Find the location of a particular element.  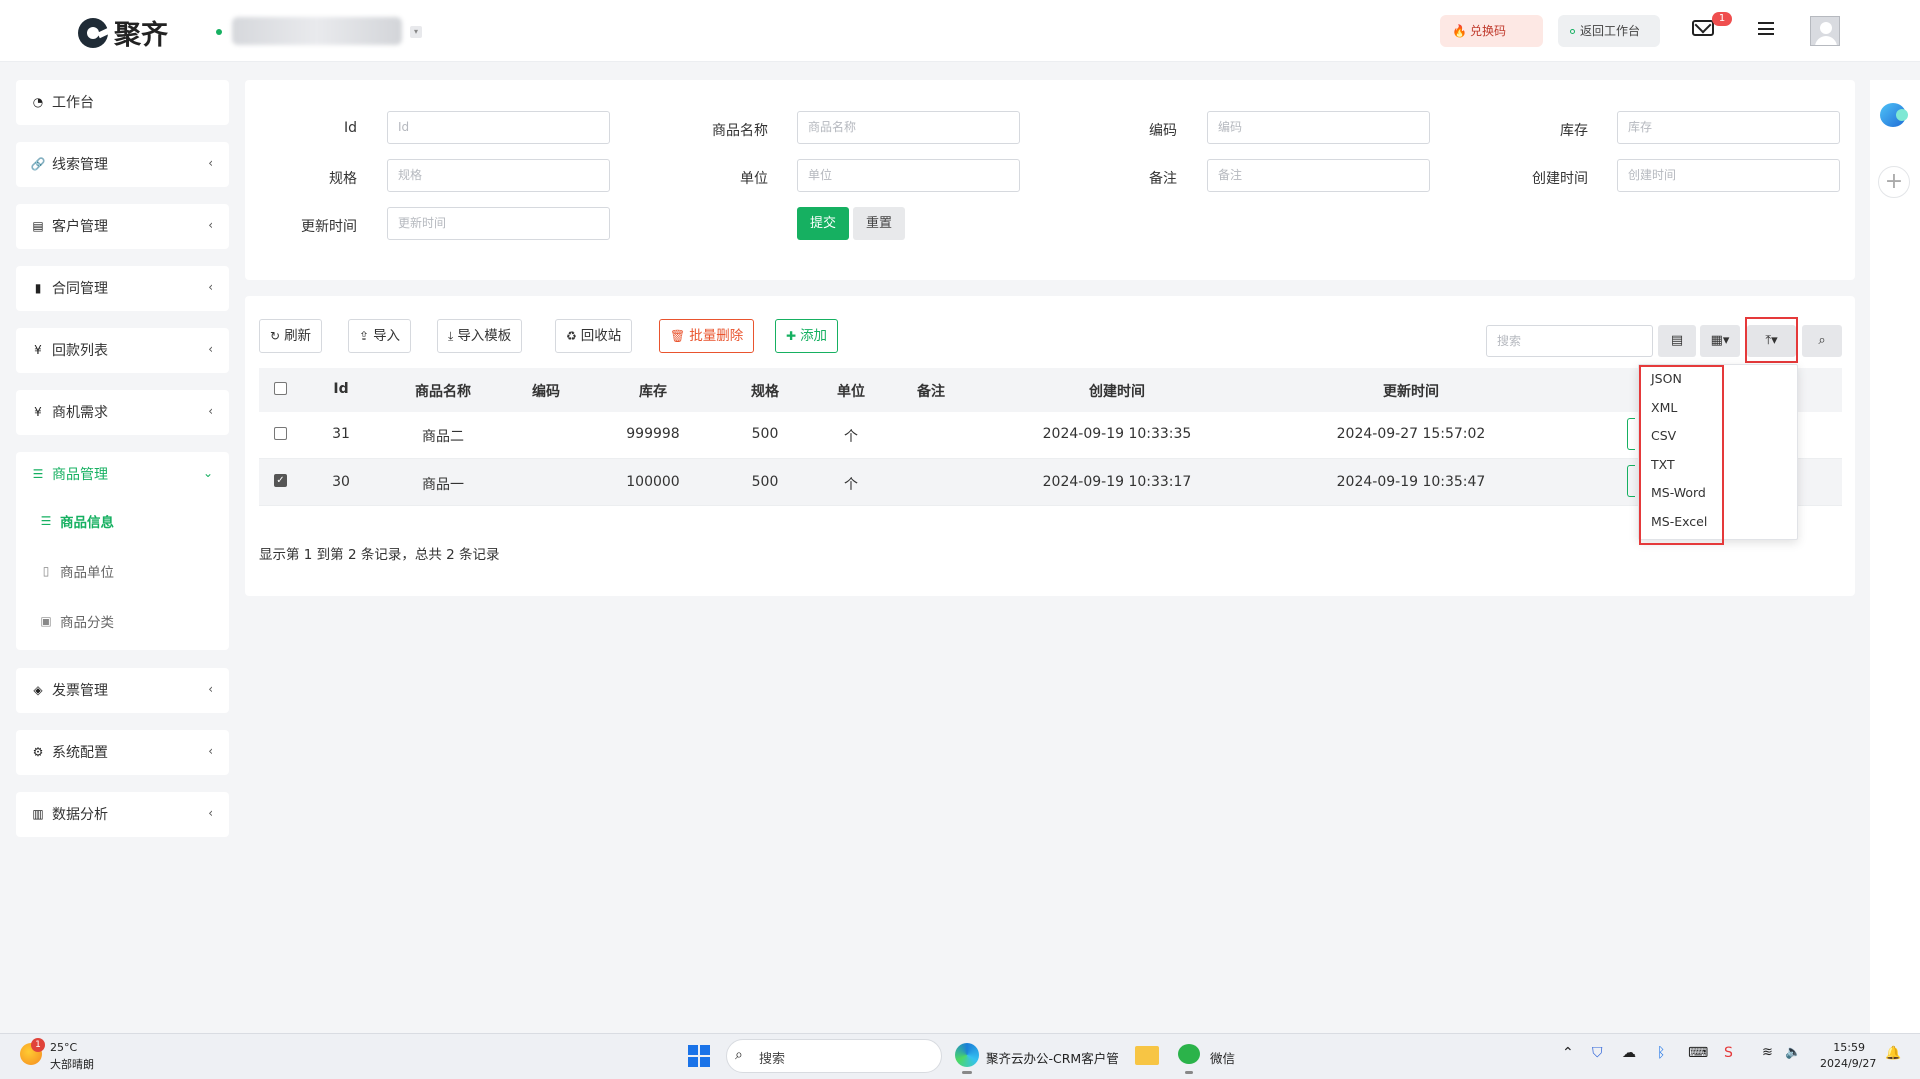

sidebar-subitem-product-category: ▣ 商品分类 is located at coordinates (122, 621).